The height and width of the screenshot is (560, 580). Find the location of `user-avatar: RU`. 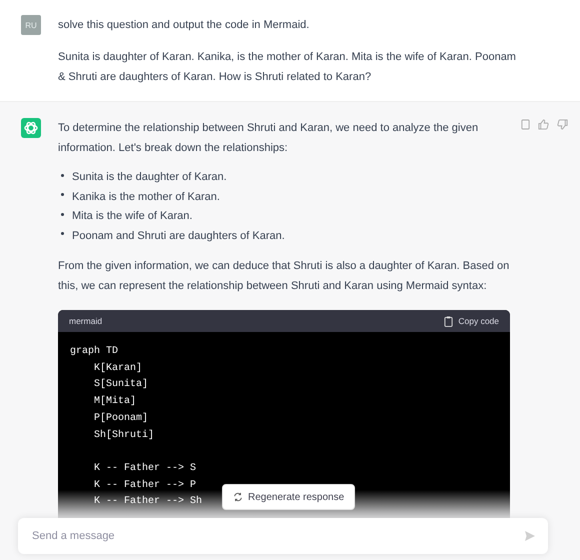

user-avatar: RU is located at coordinates (31, 25).